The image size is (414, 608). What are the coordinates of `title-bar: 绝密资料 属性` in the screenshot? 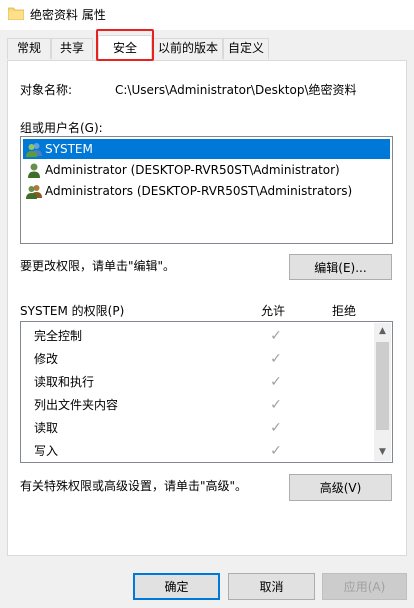 It's located at (207, 15).